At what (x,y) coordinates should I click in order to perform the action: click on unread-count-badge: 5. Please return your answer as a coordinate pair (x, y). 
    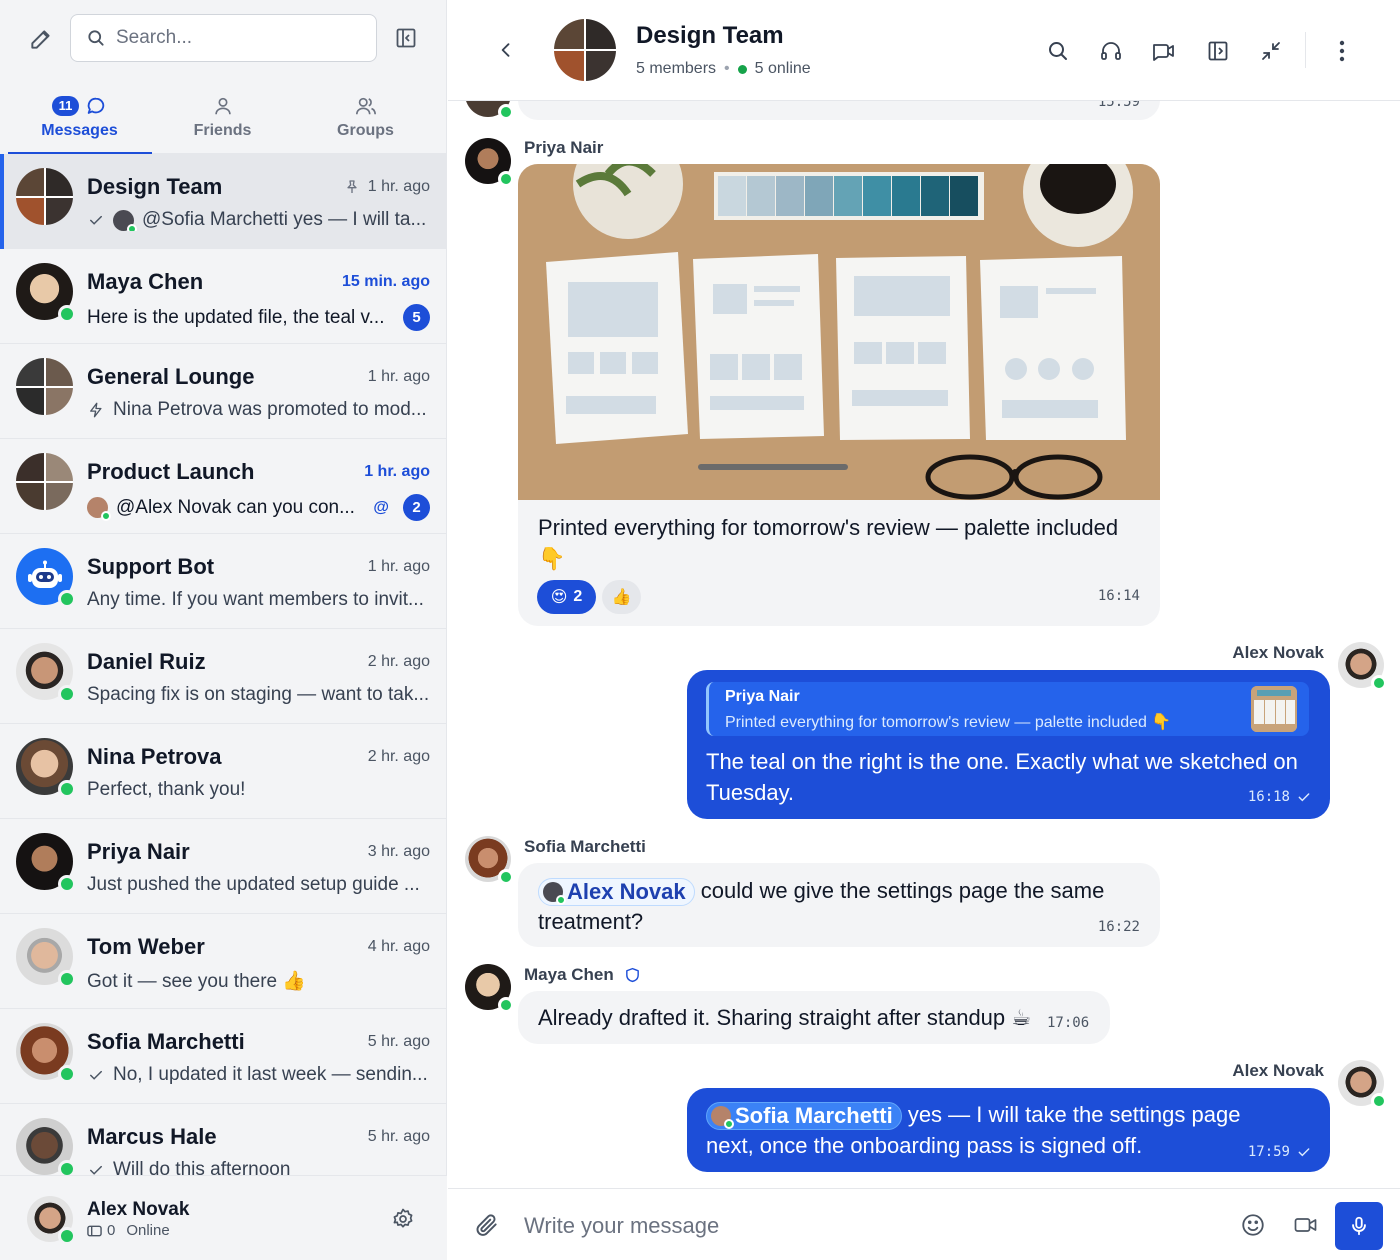
    Looking at the image, I should click on (416, 317).